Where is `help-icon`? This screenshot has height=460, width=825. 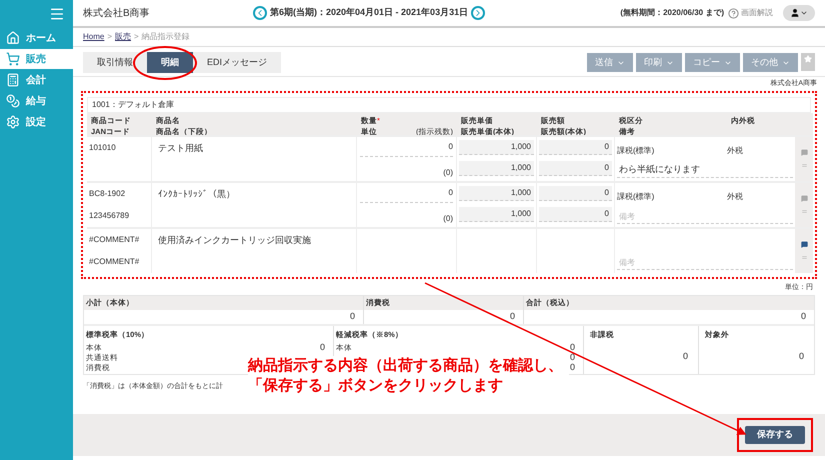
help-icon is located at coordinates (733, 13).